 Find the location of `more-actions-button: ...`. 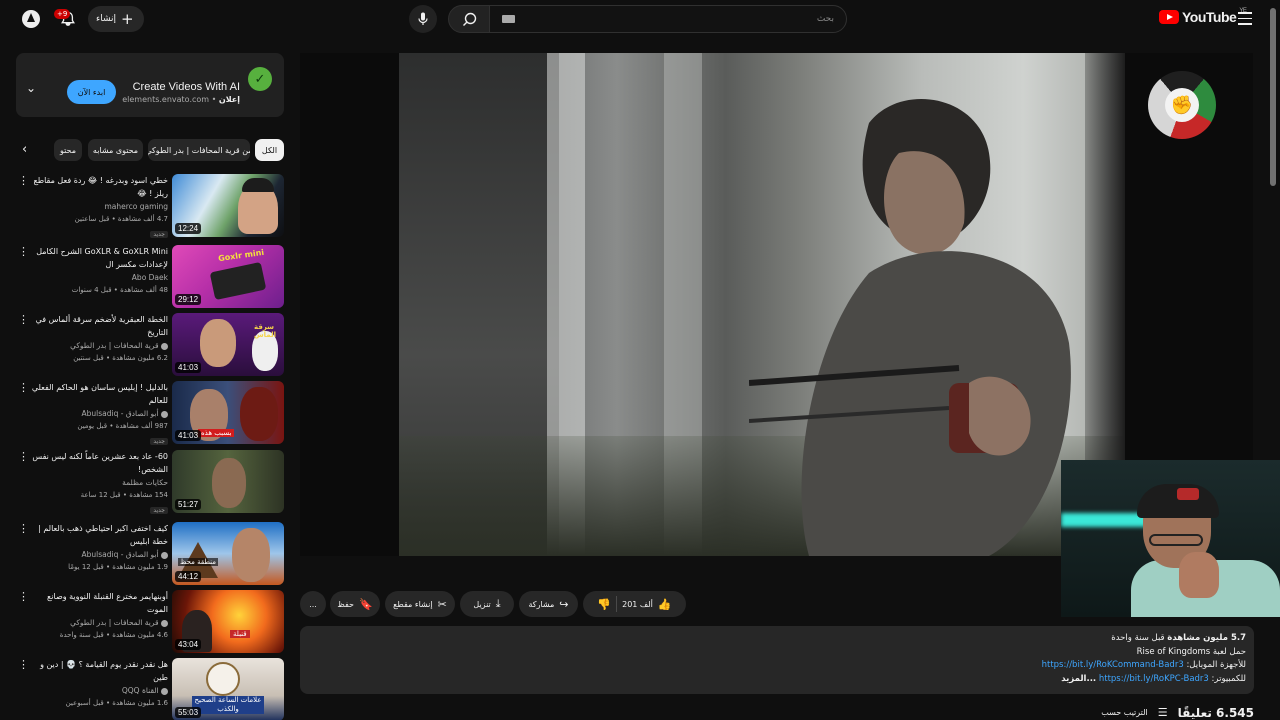

more-actions-button: ... is located at coordinates (313, 604).